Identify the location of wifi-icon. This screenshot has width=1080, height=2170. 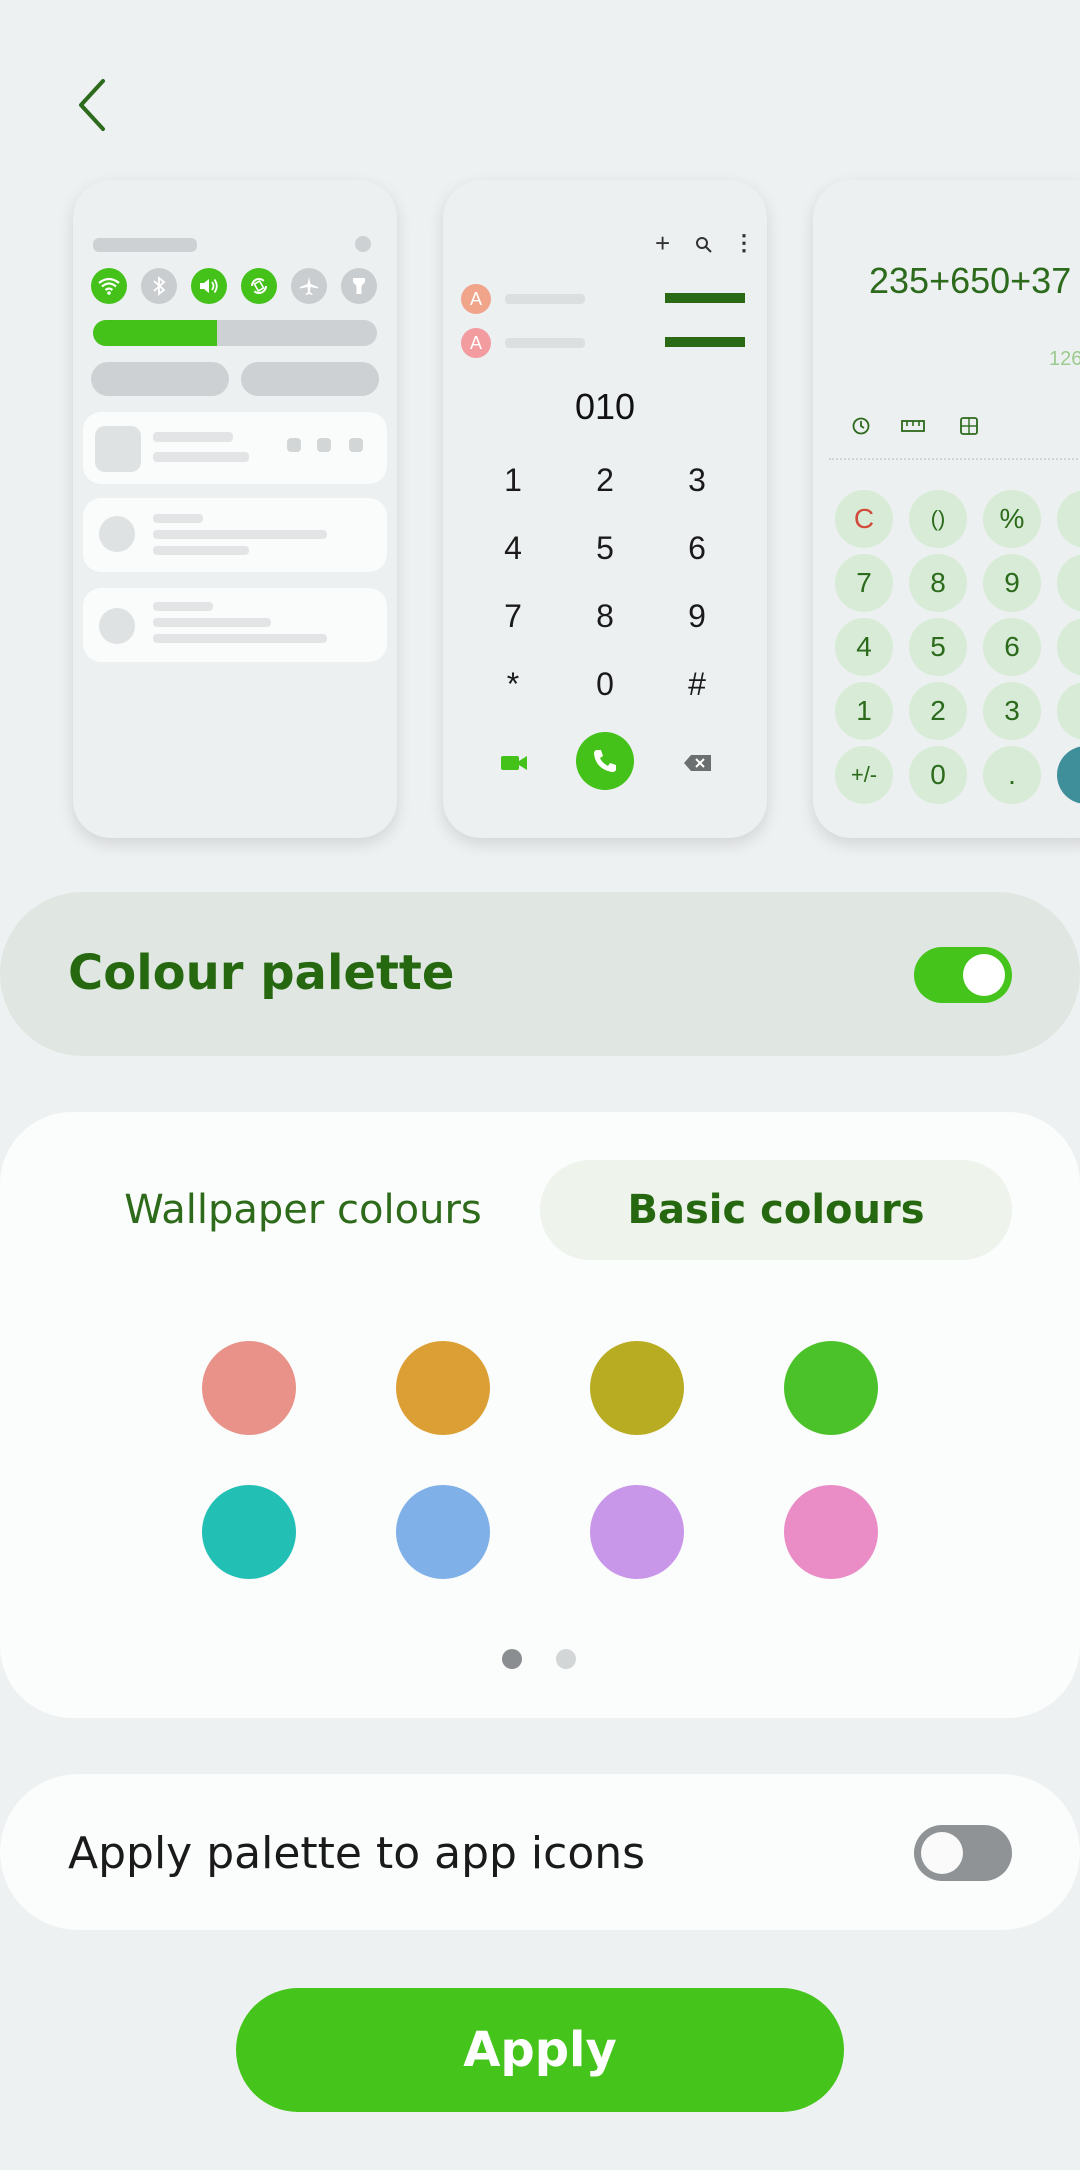
(109, 286).